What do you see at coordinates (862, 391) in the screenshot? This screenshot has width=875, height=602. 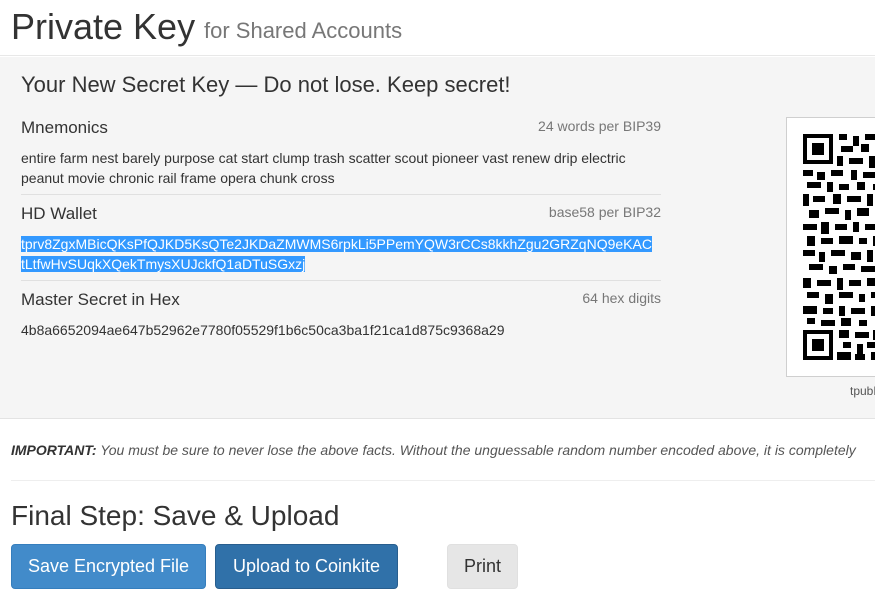 I see `qr-caption: tpubD` at bounding box center [862, 391].